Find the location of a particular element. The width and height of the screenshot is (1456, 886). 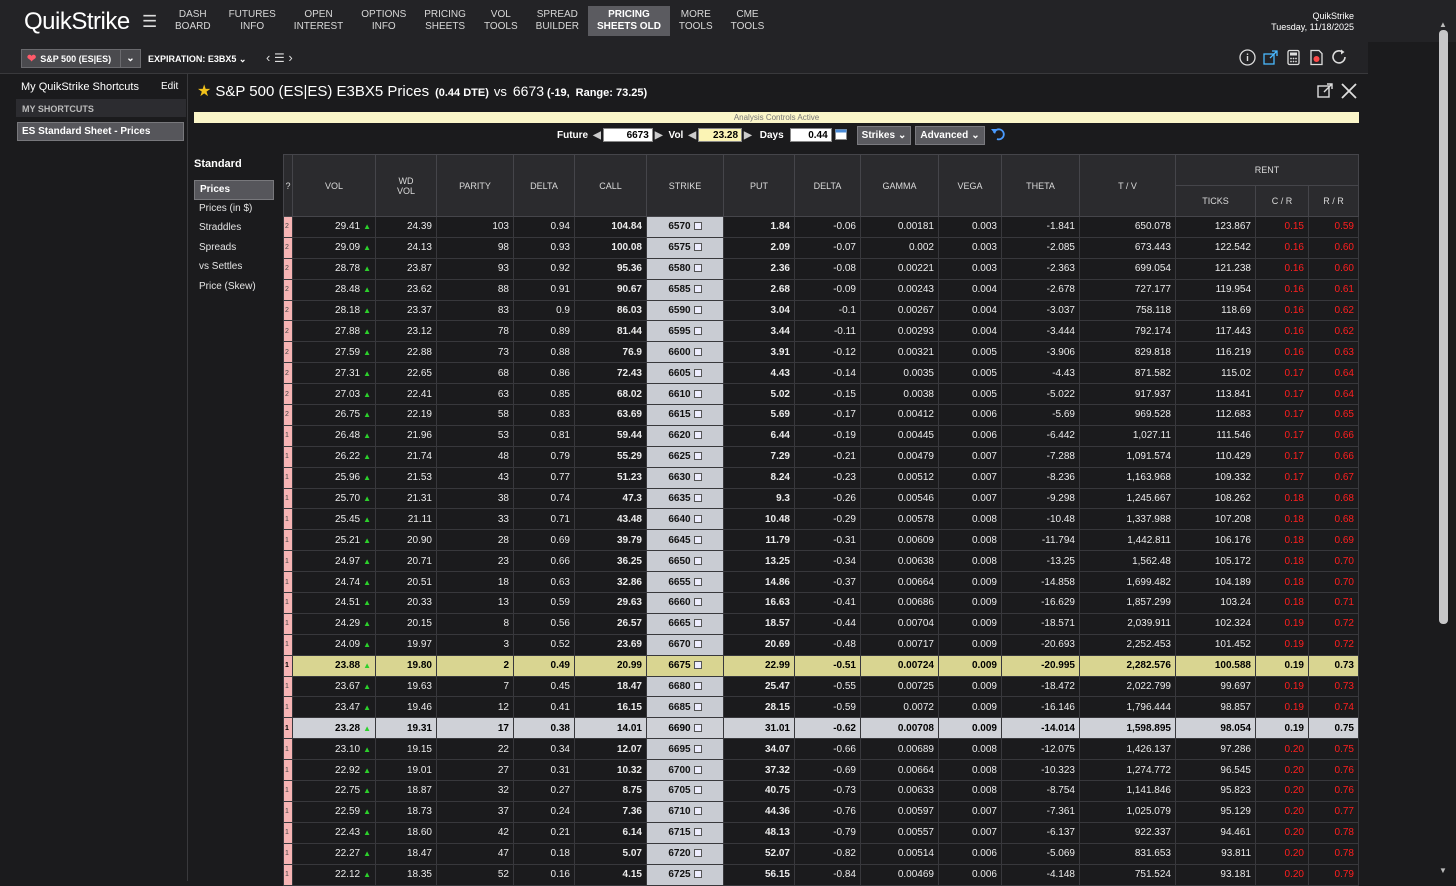

tab-prices: Prices is located at coordinates (234, 190).